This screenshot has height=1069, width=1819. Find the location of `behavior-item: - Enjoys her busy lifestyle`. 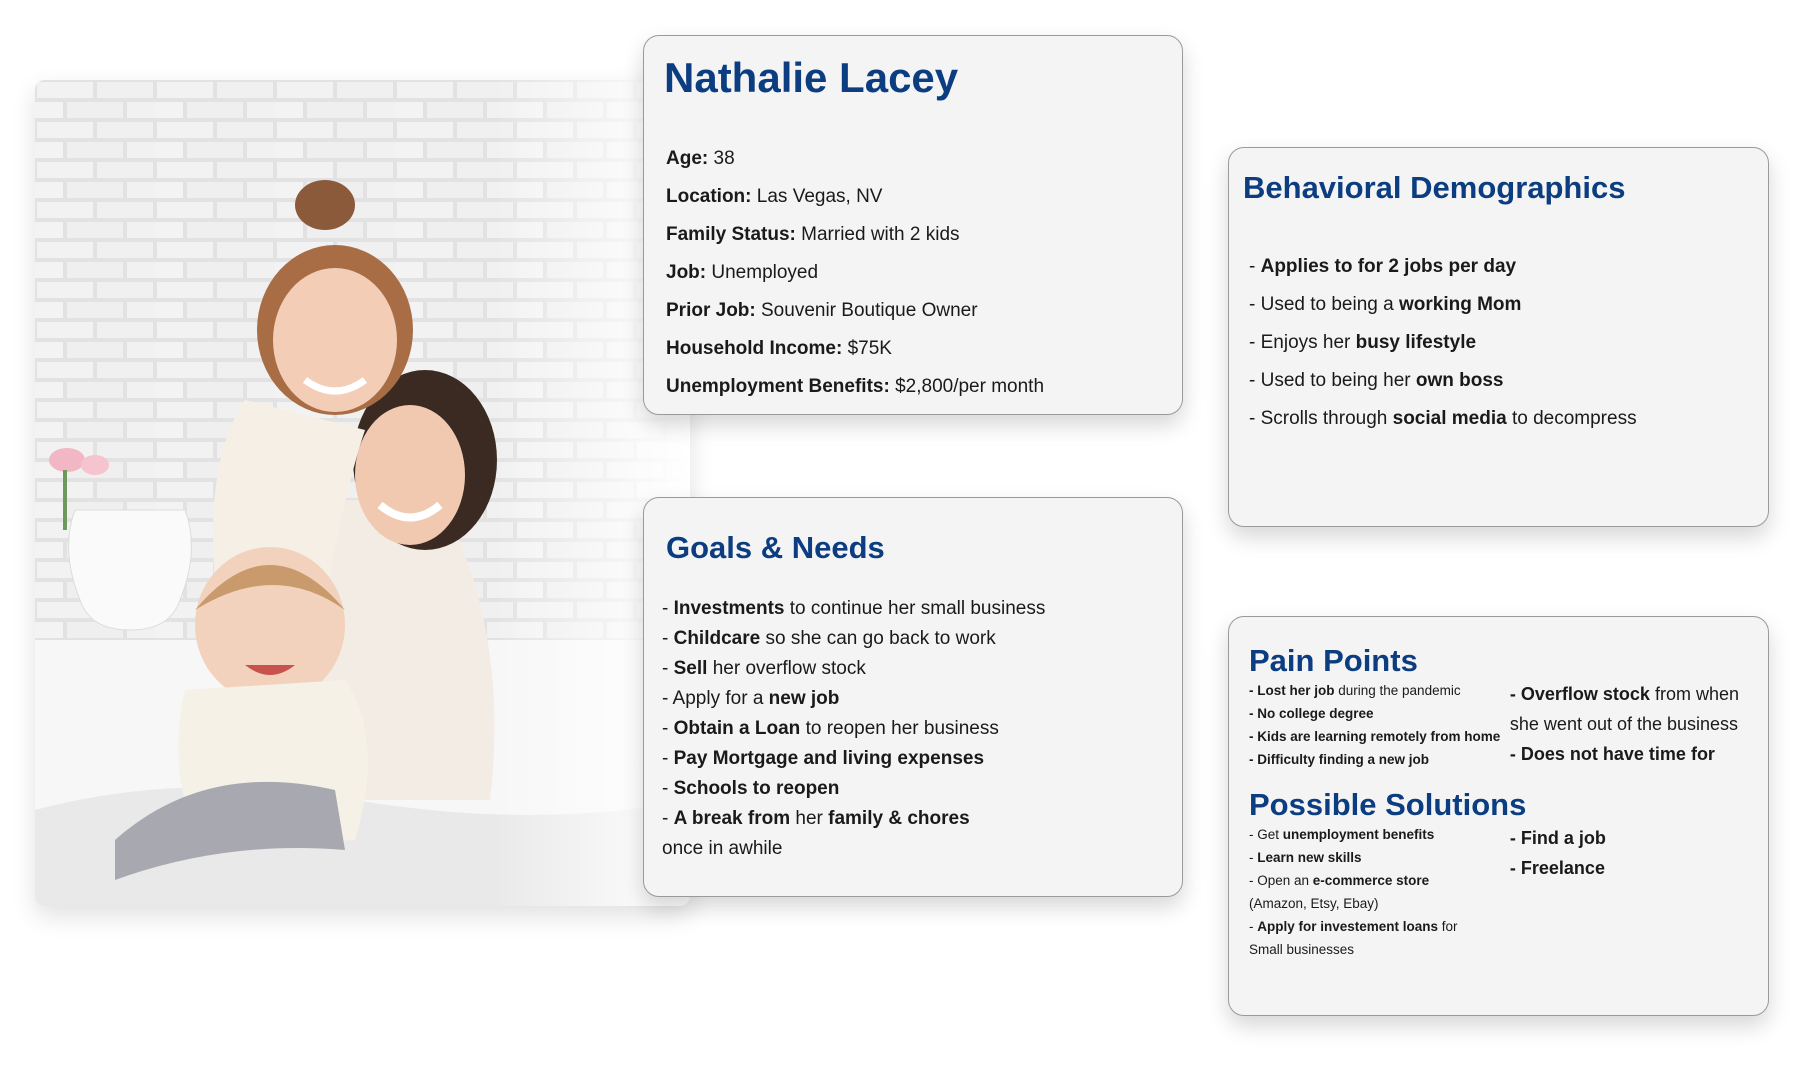

behavior-item: - Enjoys her busy lifestyle is located at coordinates (1363, 342).